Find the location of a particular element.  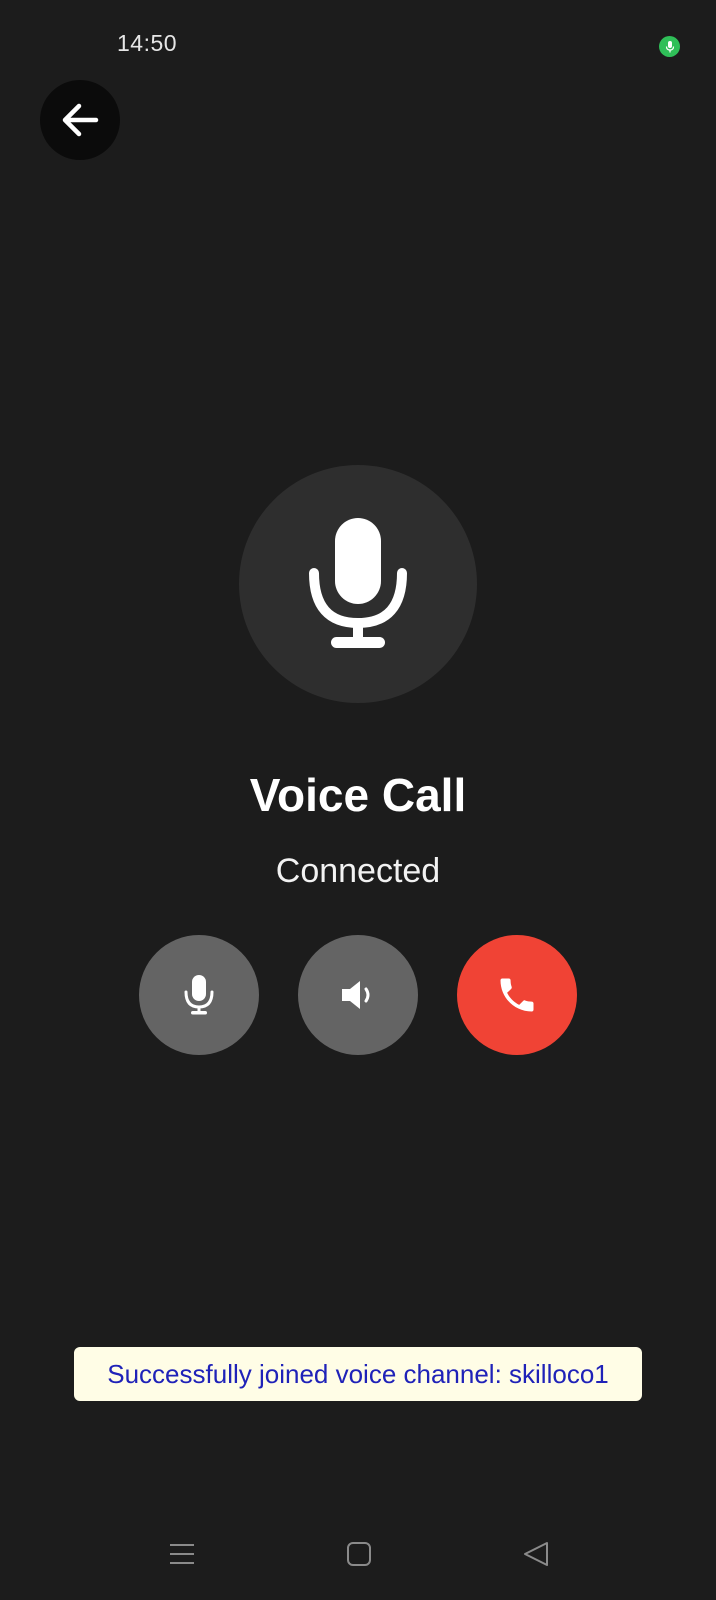

mute-button is located at coordinates (199, 995).